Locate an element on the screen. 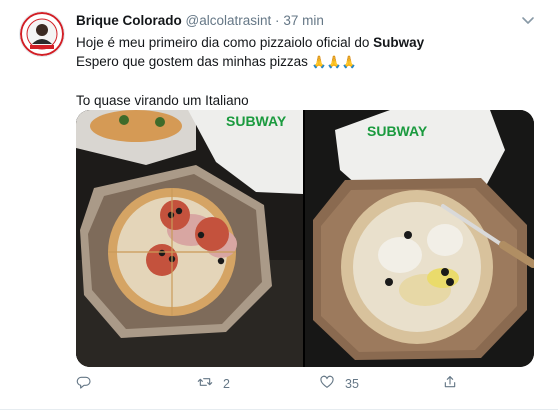 This screenshot has width=558, height=410. author-handle: @alcolatrasint is located at coordinates (229, 20).